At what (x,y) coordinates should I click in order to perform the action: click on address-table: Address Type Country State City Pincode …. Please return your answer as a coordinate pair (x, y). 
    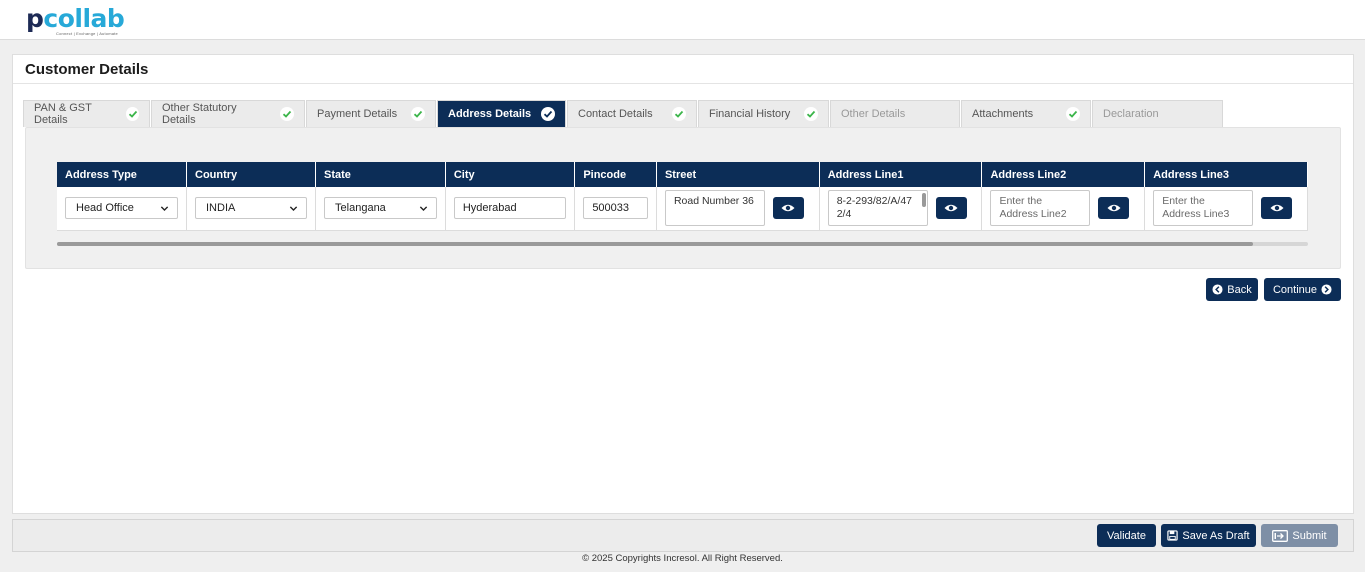
    Looking at the image, I should click on (682, 196).